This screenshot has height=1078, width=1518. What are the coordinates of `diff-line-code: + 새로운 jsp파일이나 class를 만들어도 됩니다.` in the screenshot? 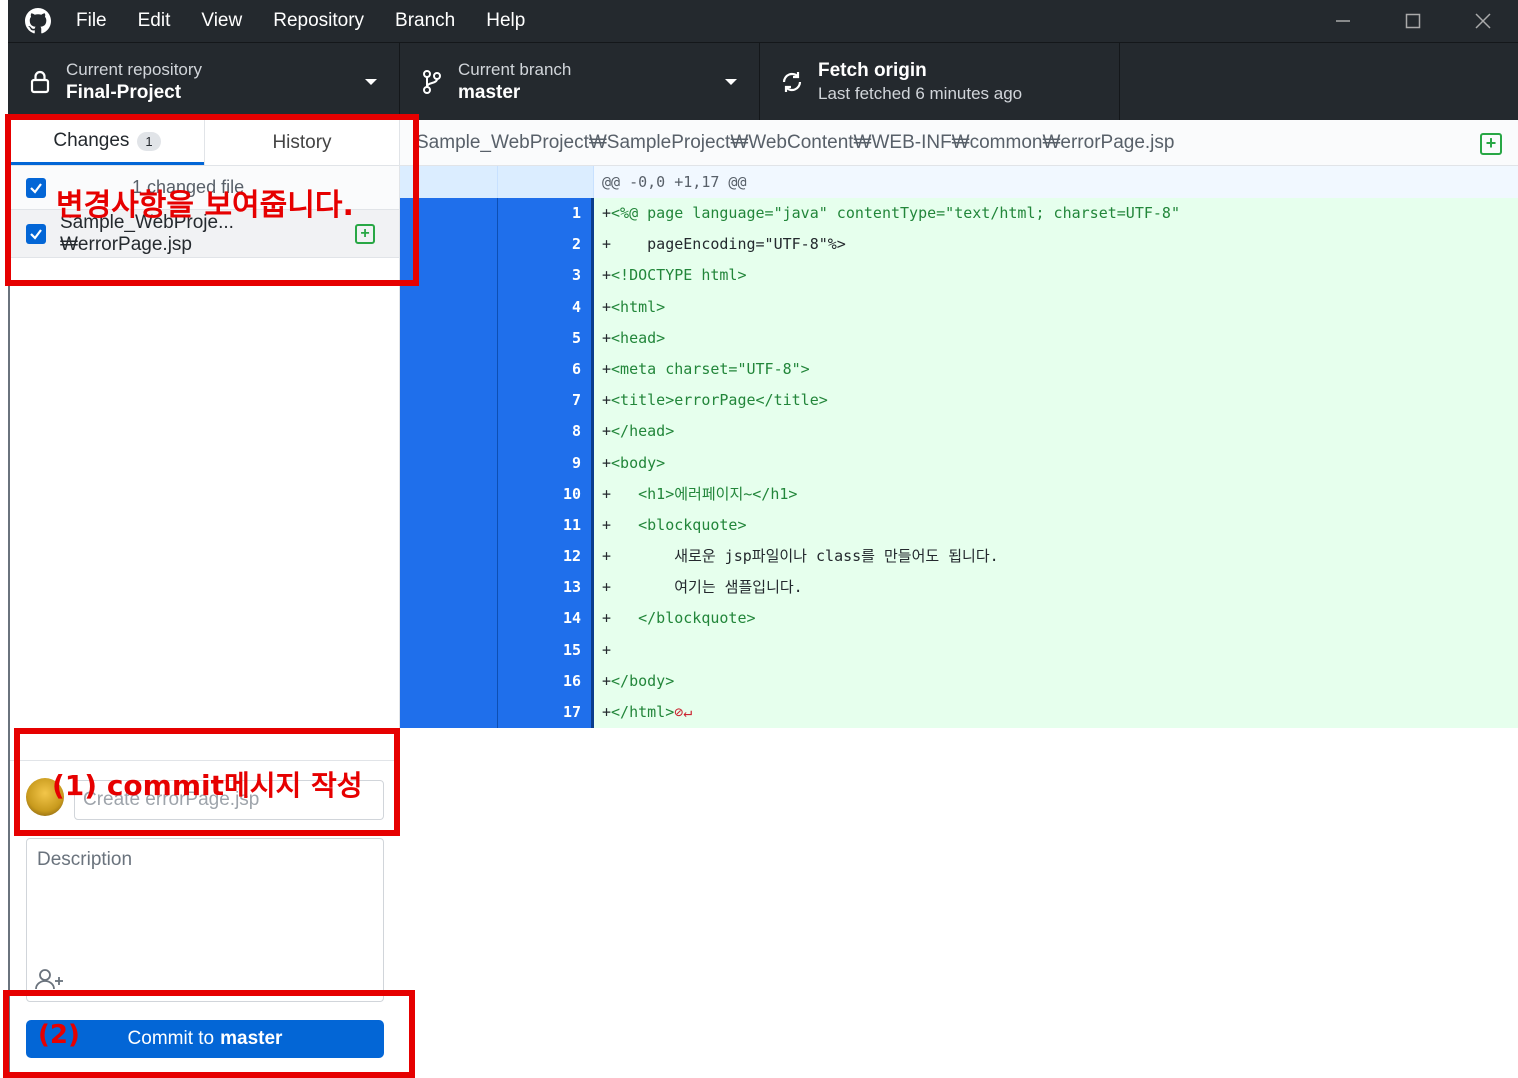 It's located at (1056, 557).